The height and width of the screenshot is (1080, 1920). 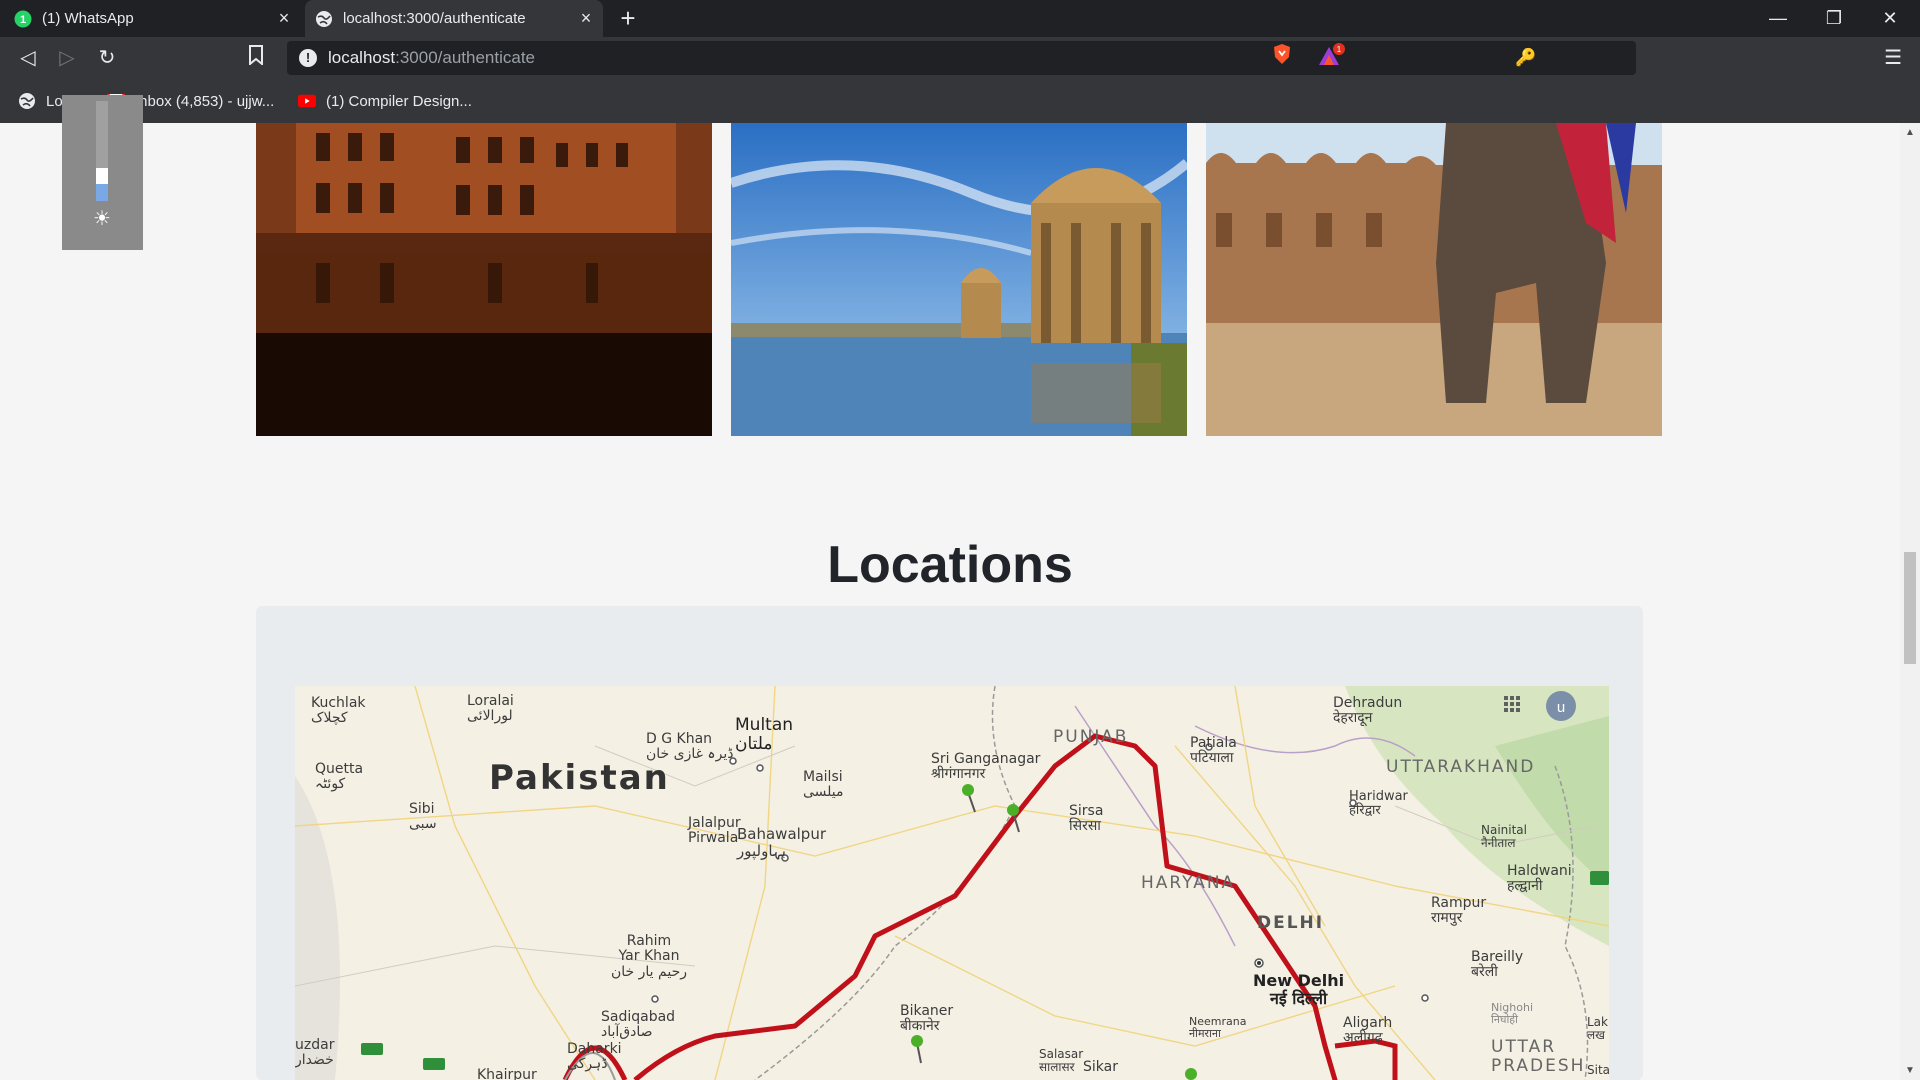 I want to click on map-label: Sita, so click(x=1598, y=1070).